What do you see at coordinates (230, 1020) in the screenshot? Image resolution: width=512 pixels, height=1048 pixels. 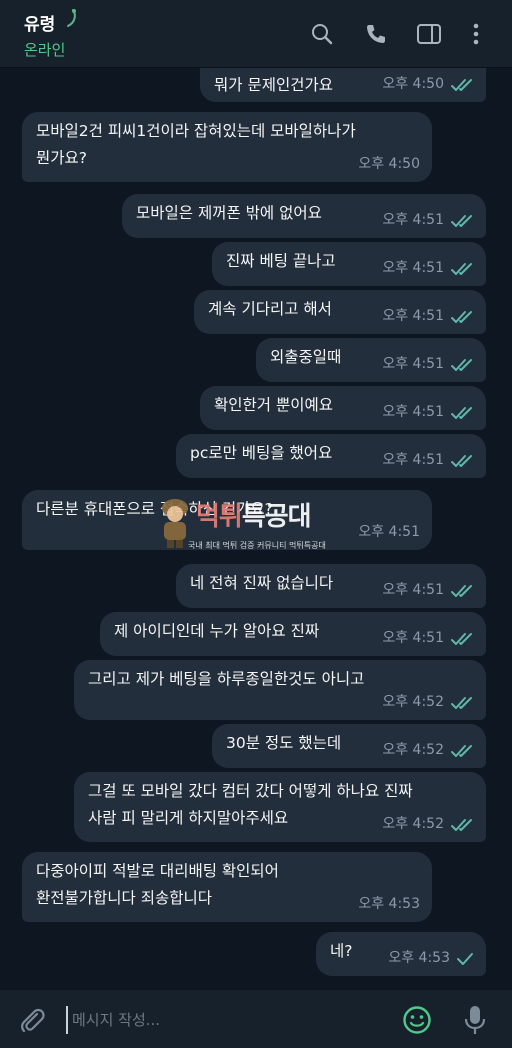 I see `message-input` at bounding box center [230, 1020].